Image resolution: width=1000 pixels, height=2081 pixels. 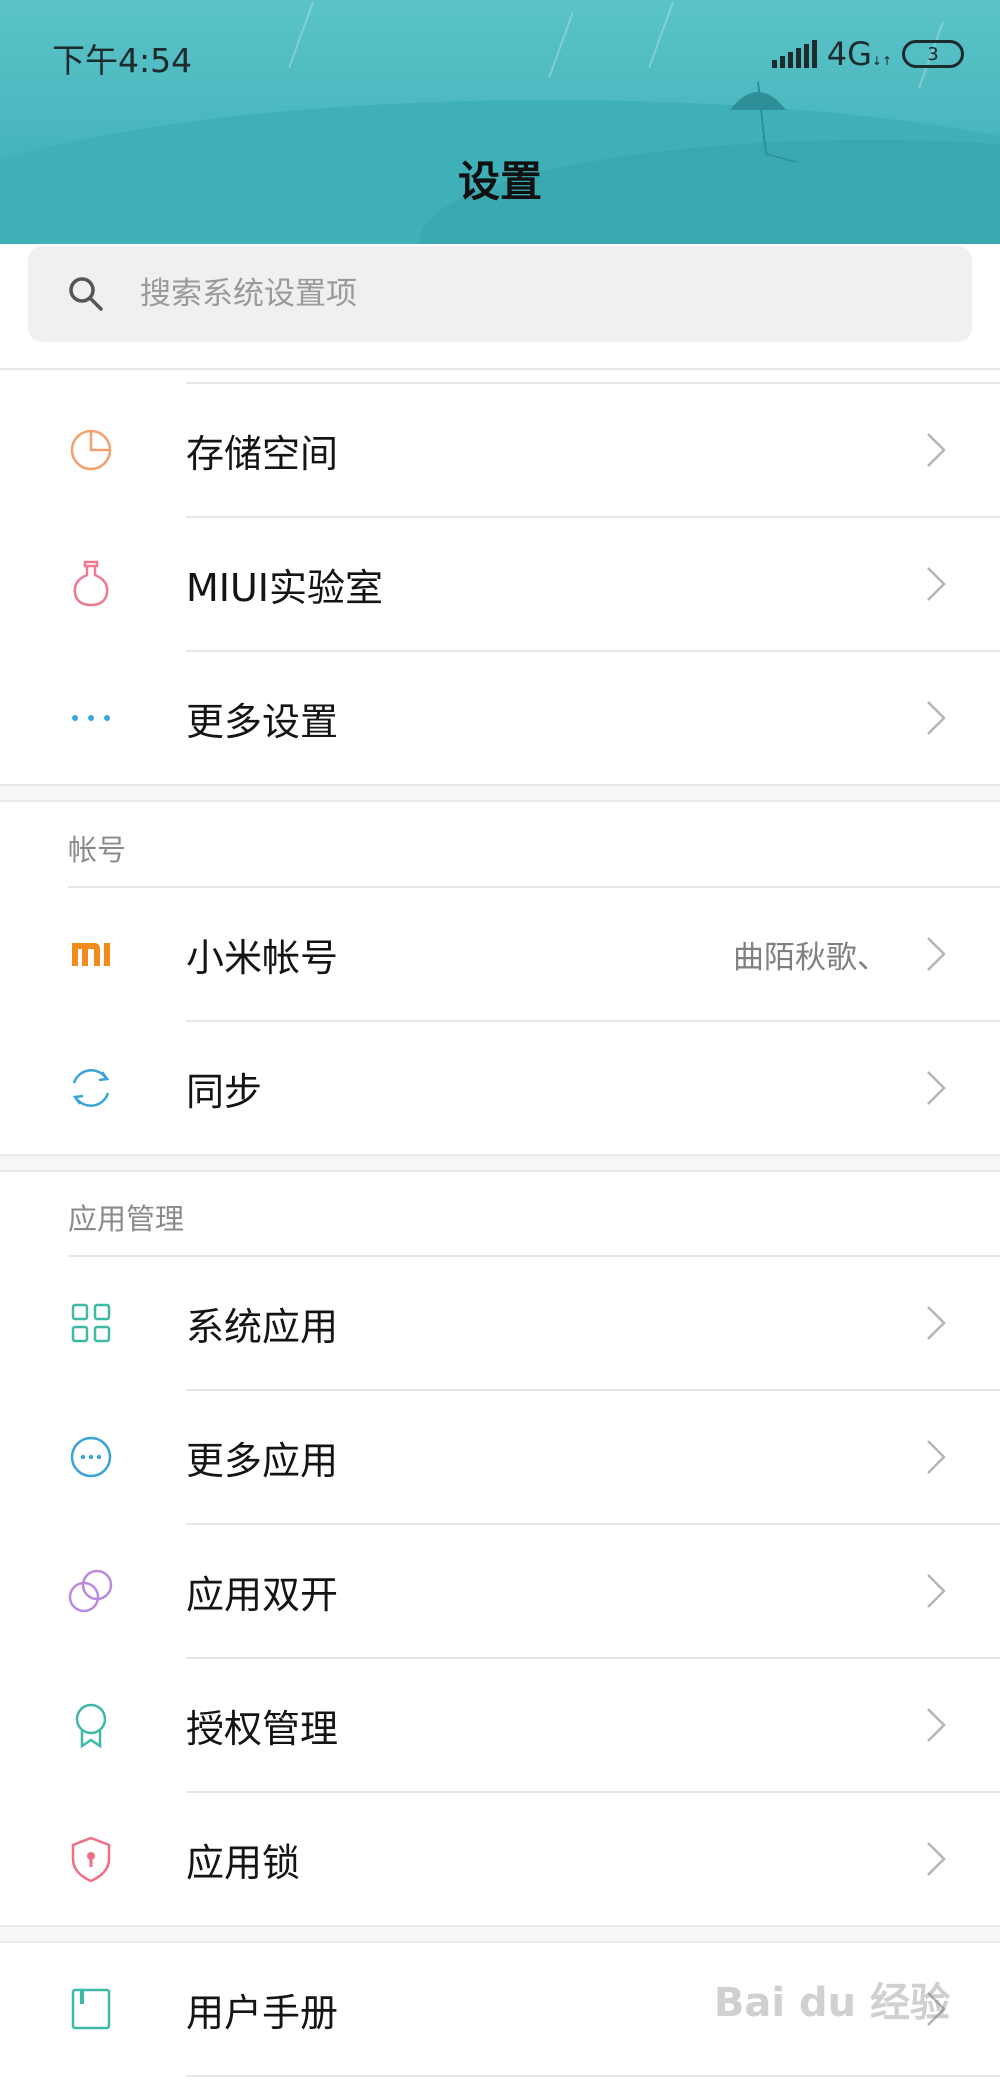 I want to click on settings-item-label: 应用双开, so click(x=262, y=1594).